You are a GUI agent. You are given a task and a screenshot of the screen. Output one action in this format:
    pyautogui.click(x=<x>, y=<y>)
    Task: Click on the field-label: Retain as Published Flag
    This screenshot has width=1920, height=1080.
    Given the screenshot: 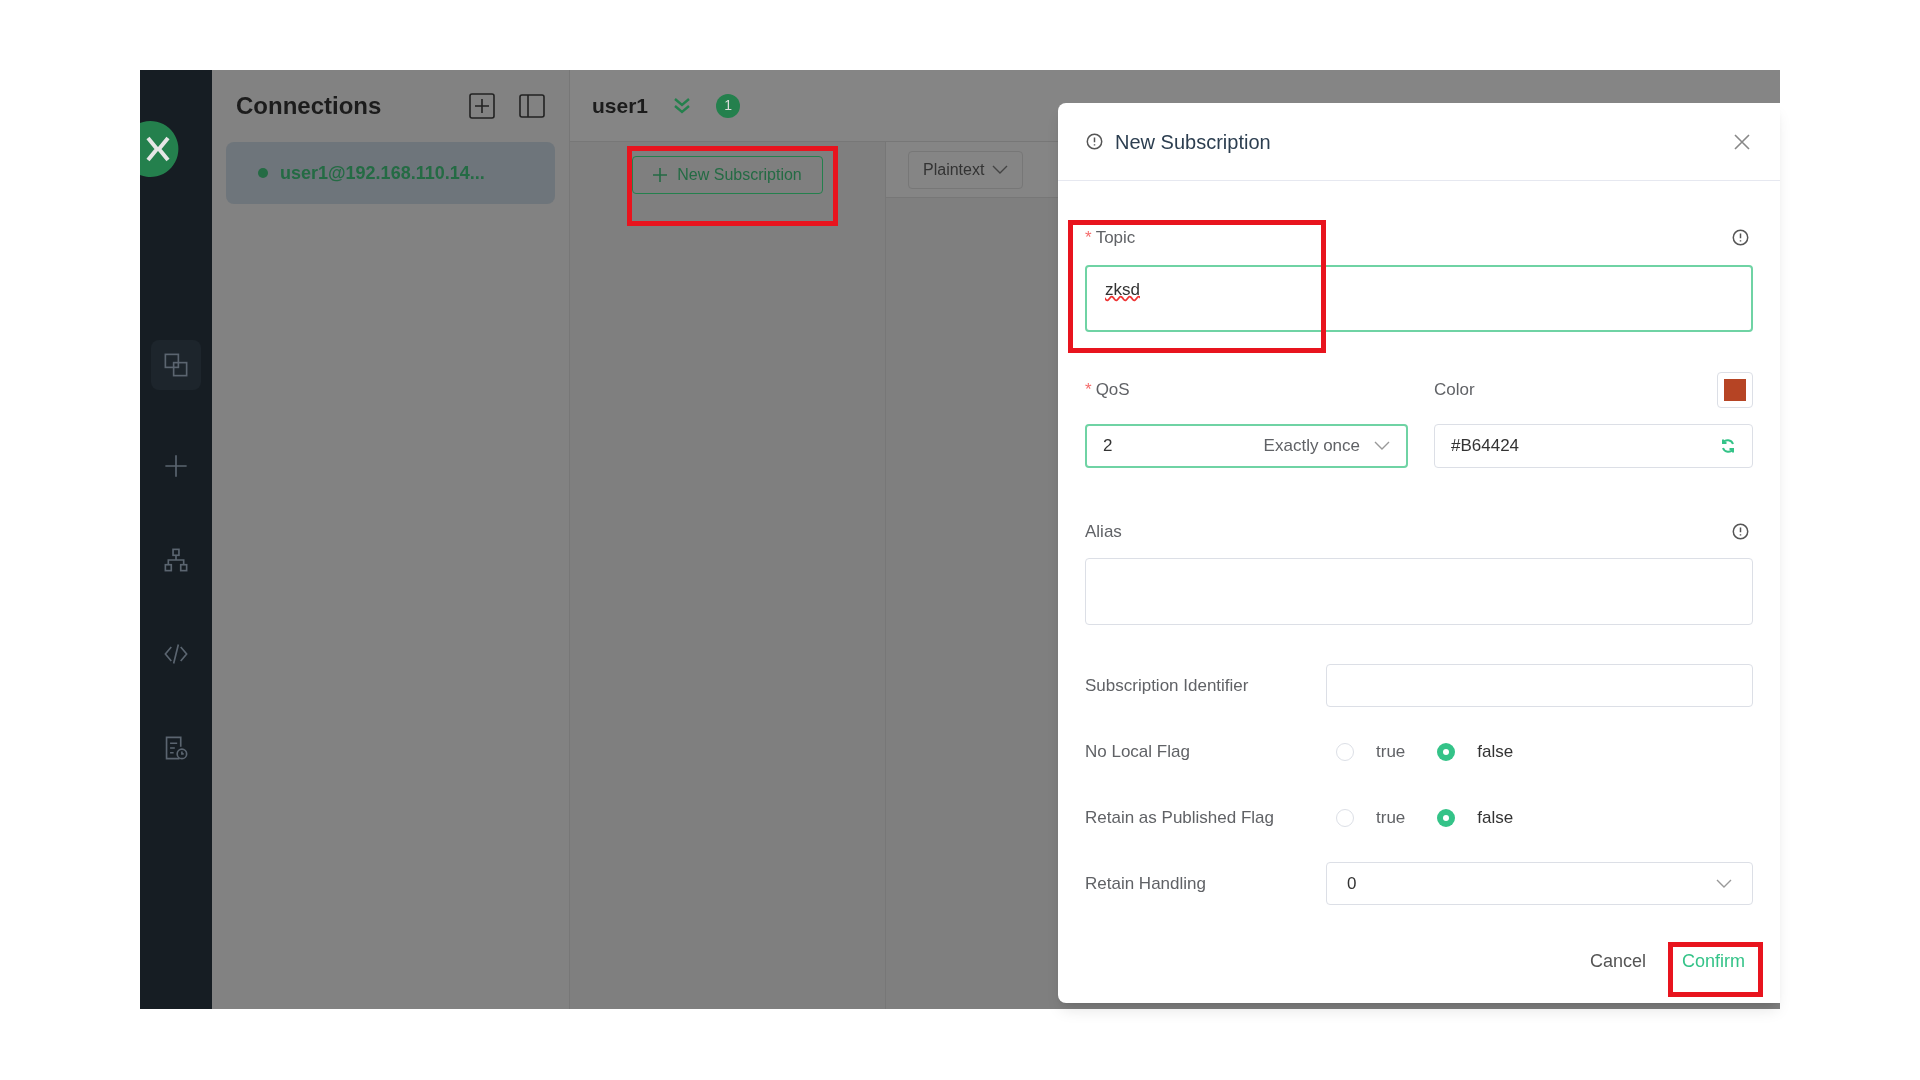 What is the action you would take?
    pyautogui.click(x=1179, y=817)
    